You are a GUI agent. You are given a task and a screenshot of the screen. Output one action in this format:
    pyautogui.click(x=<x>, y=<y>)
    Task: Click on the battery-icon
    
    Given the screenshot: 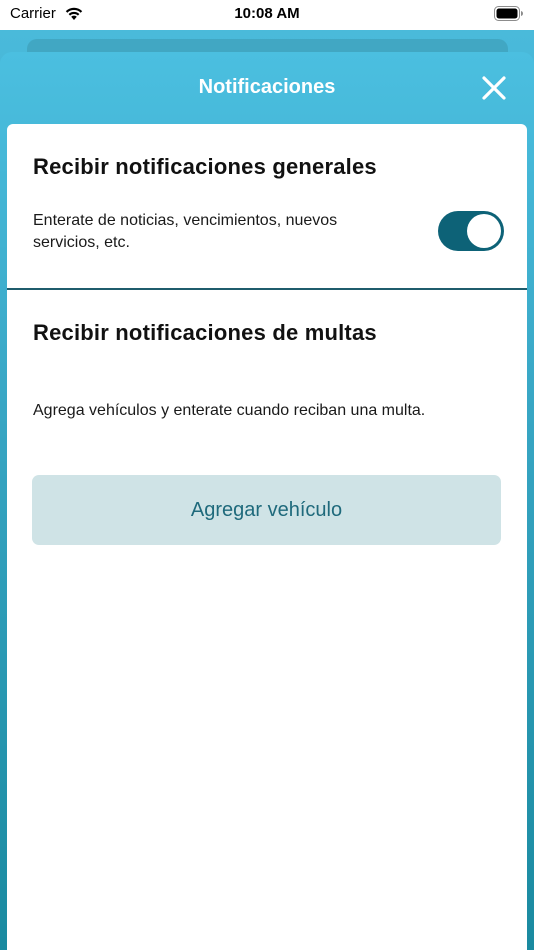 What is the action you would take?
    pyautogui.click(x=508, y=13)
    